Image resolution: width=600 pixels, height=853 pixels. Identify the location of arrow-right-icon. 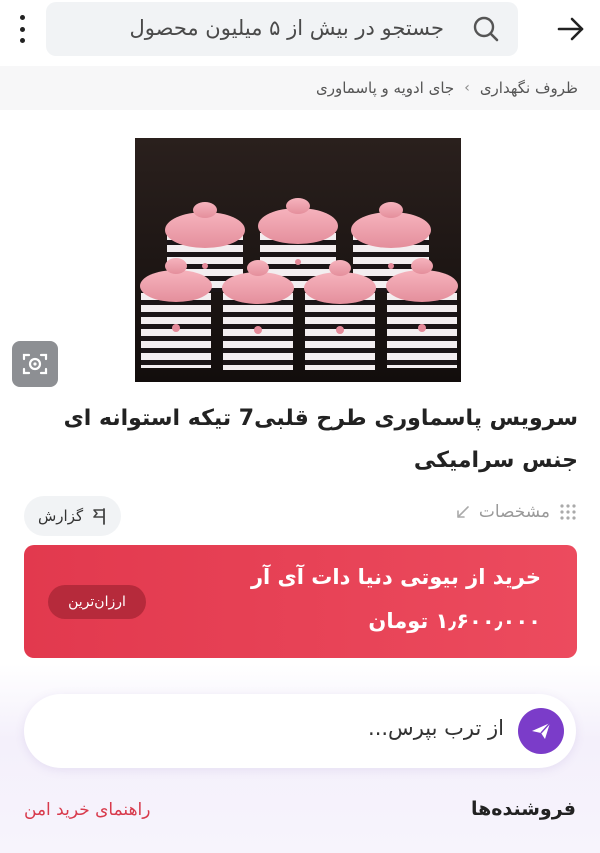
(571, 29).